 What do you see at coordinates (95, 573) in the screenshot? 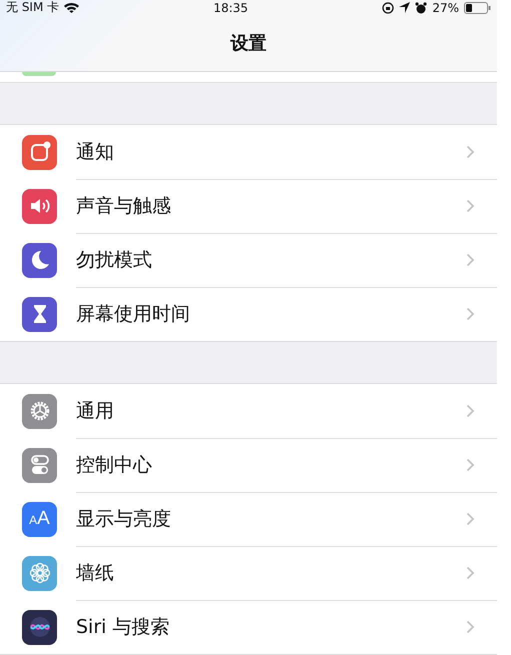
I see `settings-label: 墙纸` at bounding box center [95, 573].